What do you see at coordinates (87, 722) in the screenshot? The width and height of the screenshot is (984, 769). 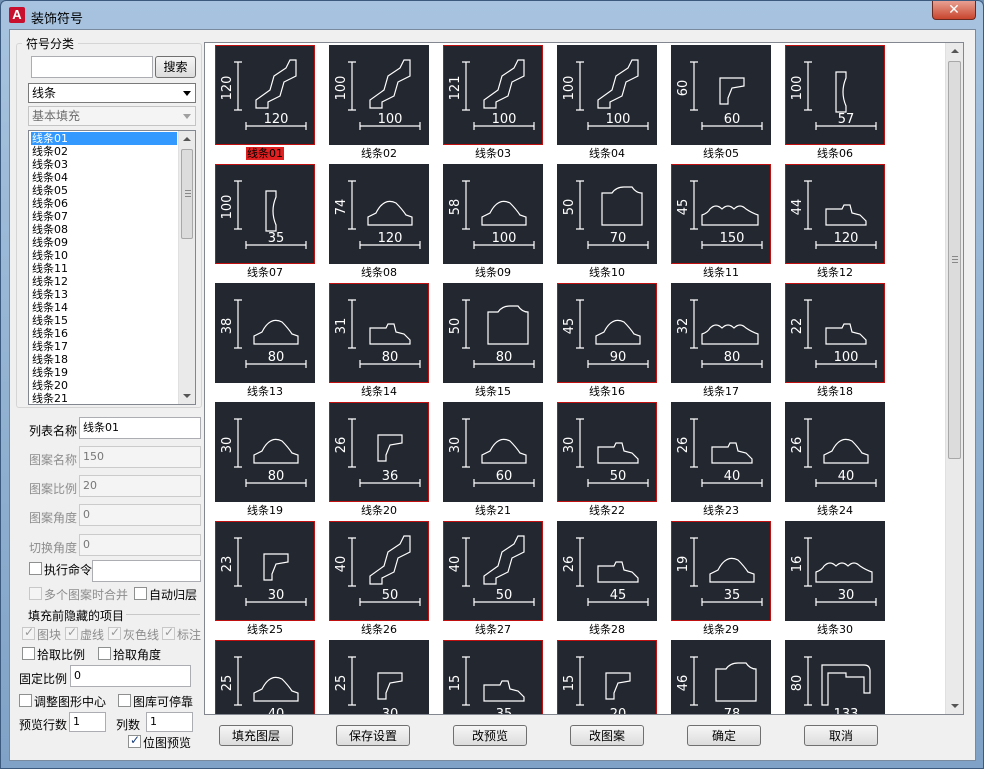 I see `preview-rows-field: 1` at bounding box center [87, 722].